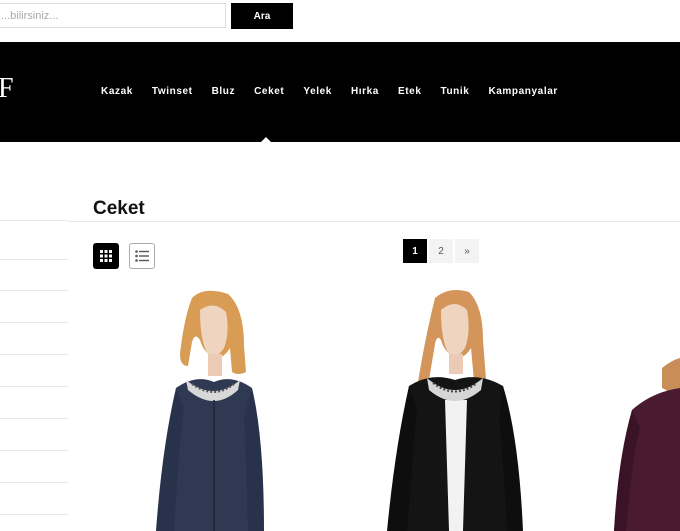  Describe the element at coordinates (119, 208) in the screenshot. I see `page-title: Ceket` at that location.